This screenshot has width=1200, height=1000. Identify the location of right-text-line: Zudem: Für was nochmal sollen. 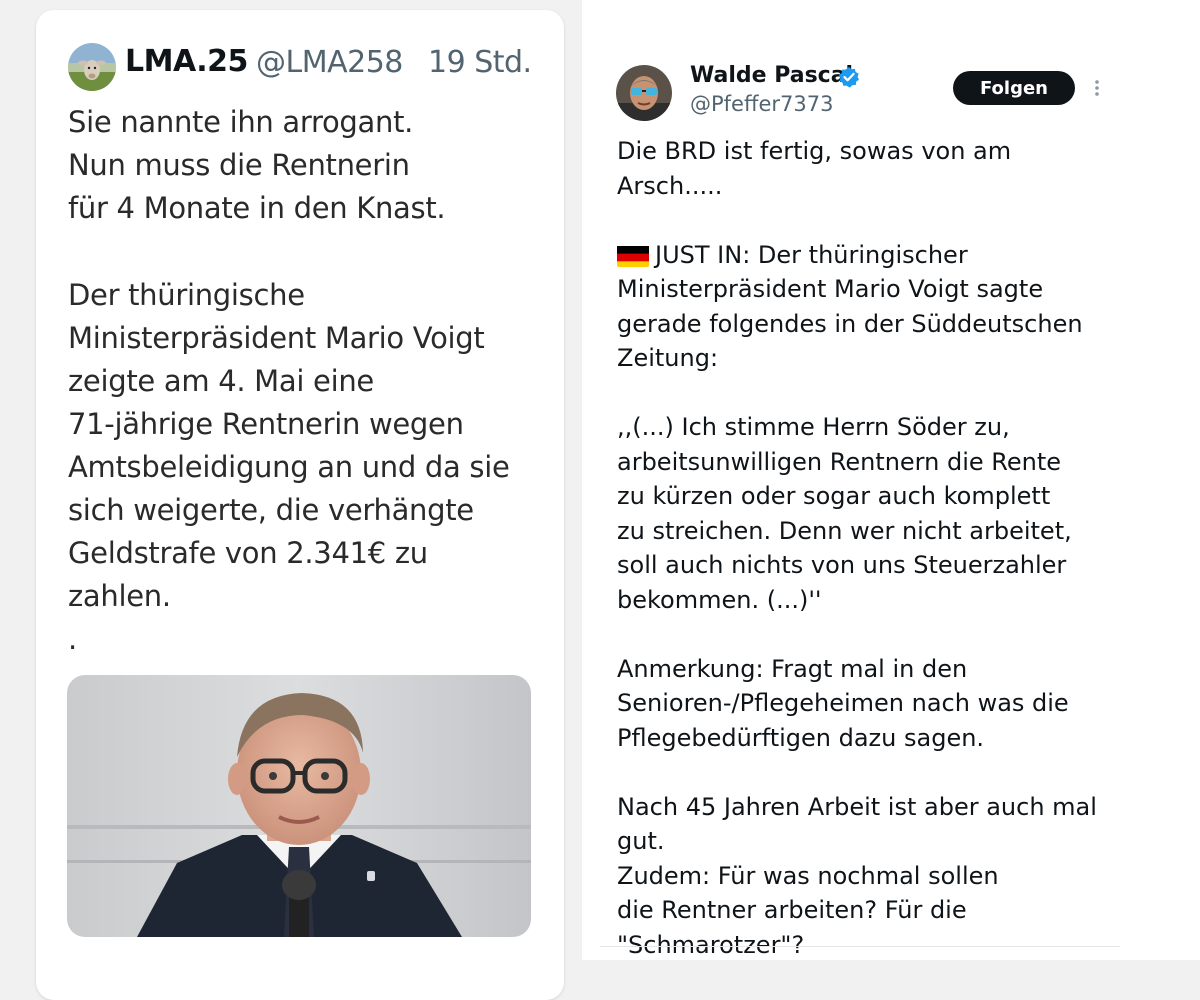
(808, 875).